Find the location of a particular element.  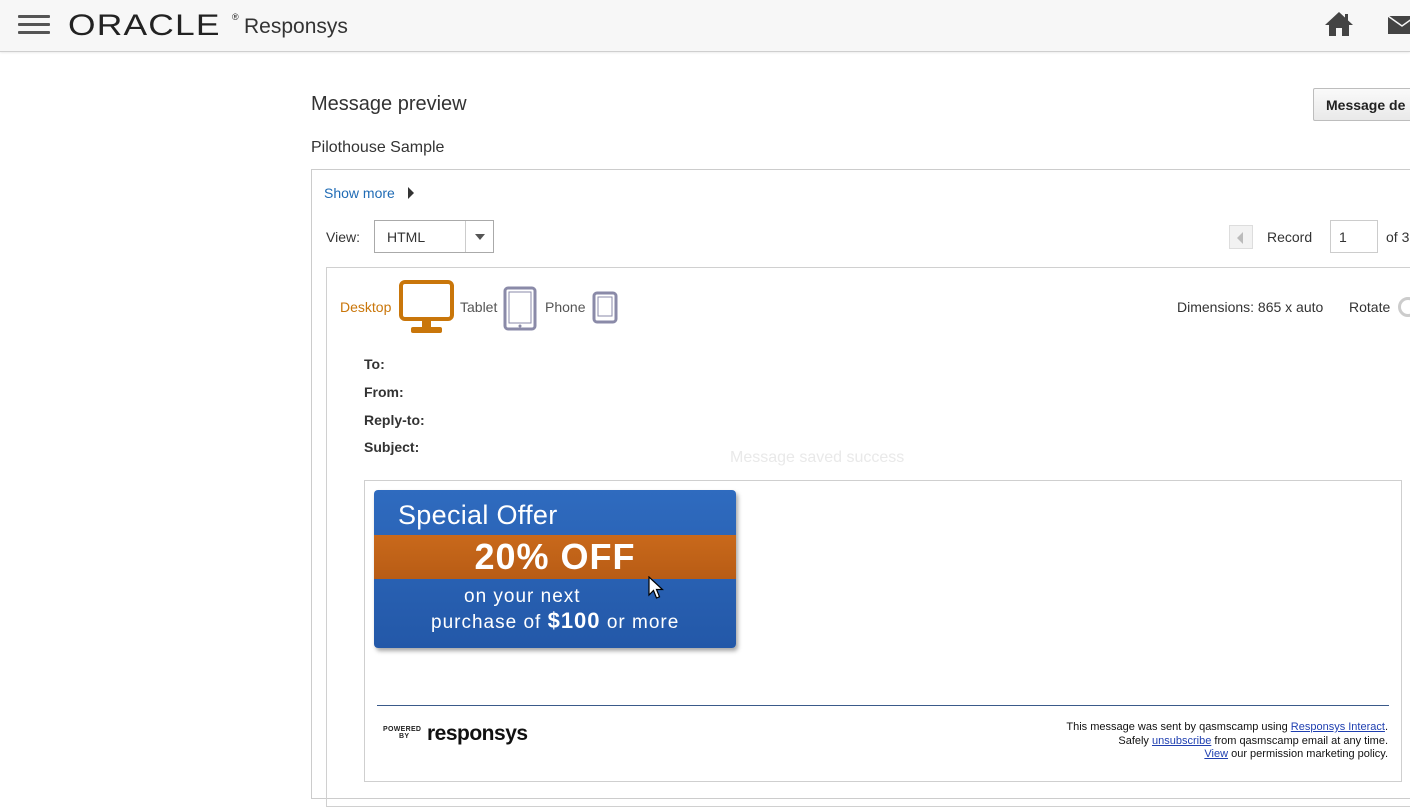

powered-by-responsys-logo: POWERED BY responsys is located at coordinates (457, 734).